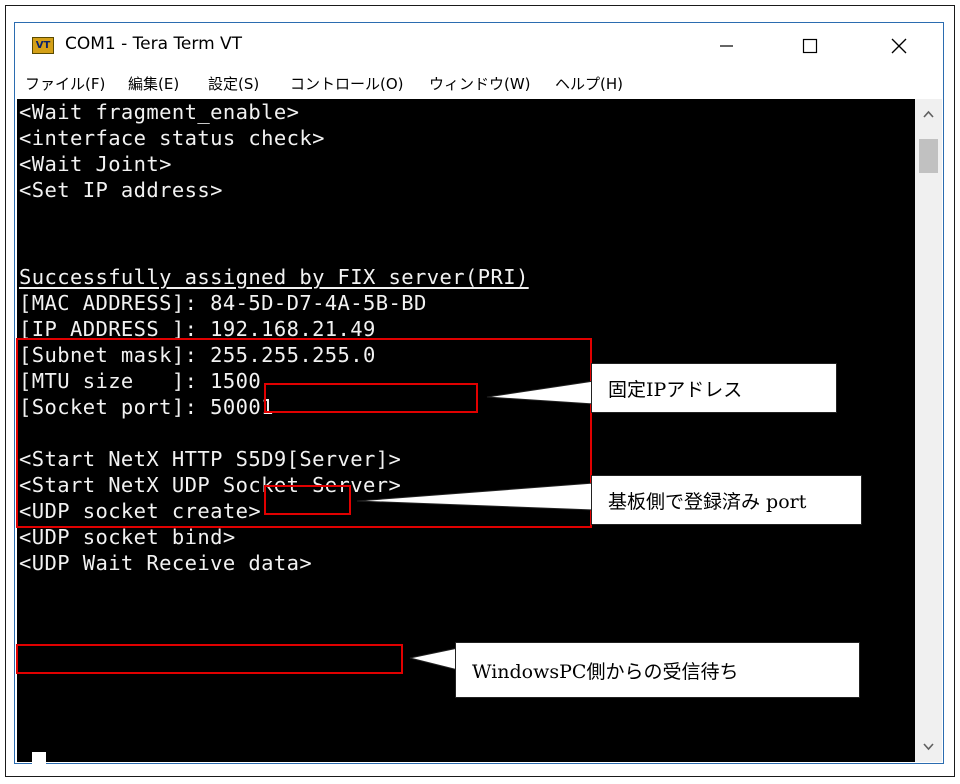 Image resolution: width=960 pixels, height=784 pixels. I want to click on waiting-receive-callout-text: WindowsPC側からの受信待ち, so click(605, 671).